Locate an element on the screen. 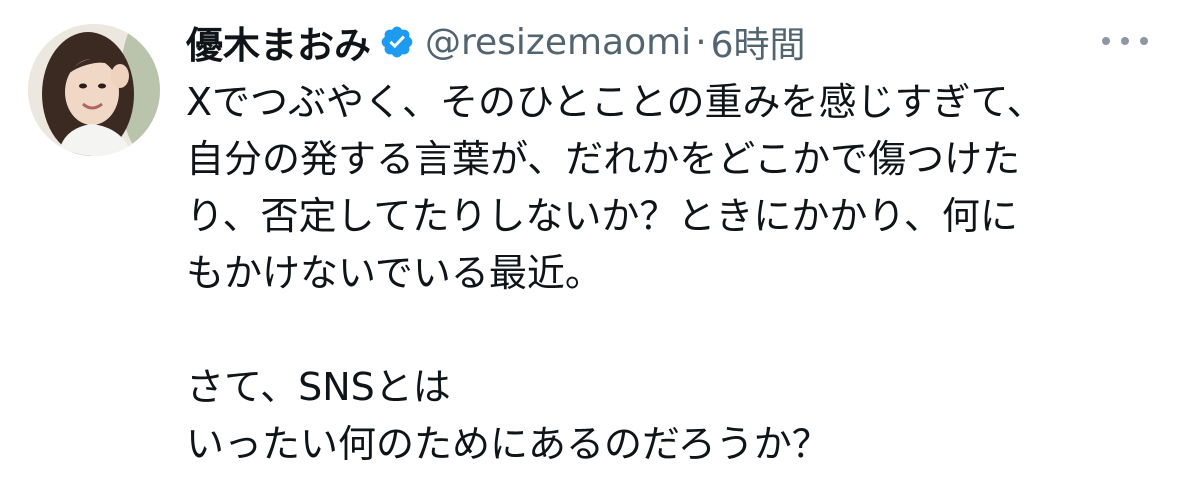 Image resolution: width=1179 pixels, height=492 pixels. verified-badge-icon is located at coordinates (397, 42).